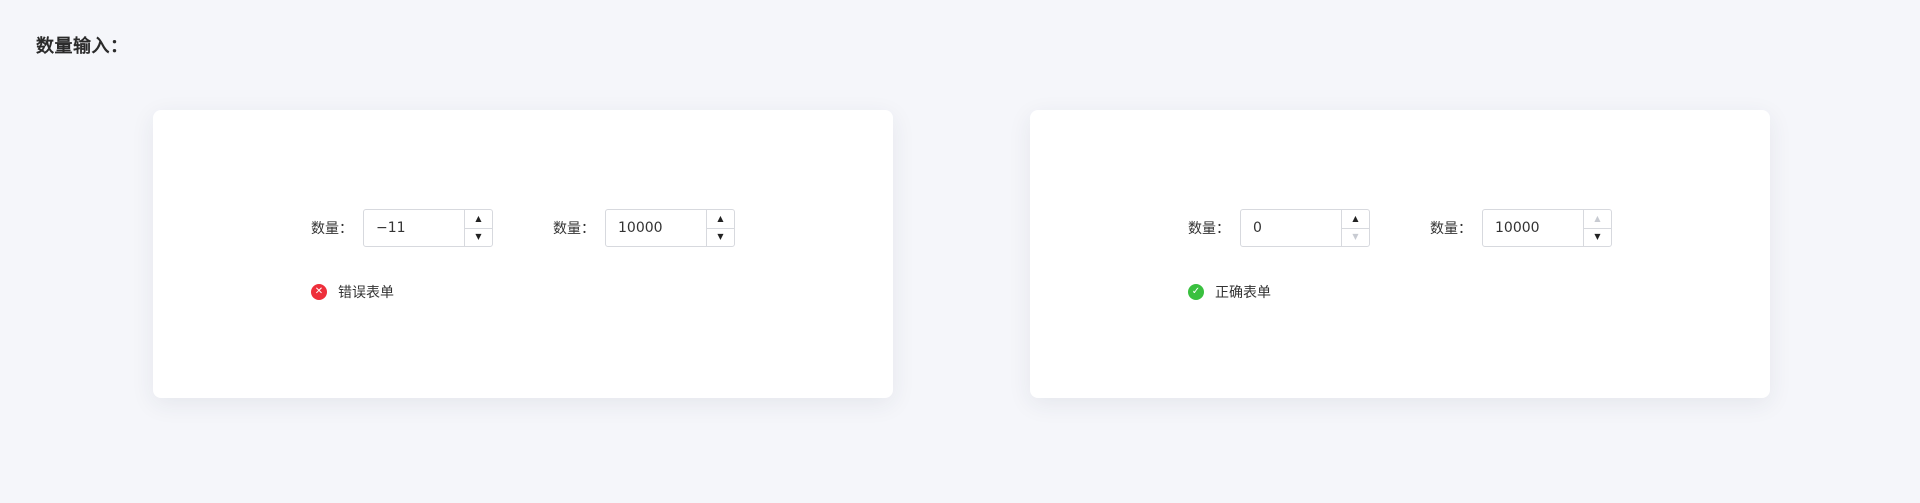  Describe the element at coordinates (366, 293) in the screenshot. I see `status-text: 错误表单` at that location.